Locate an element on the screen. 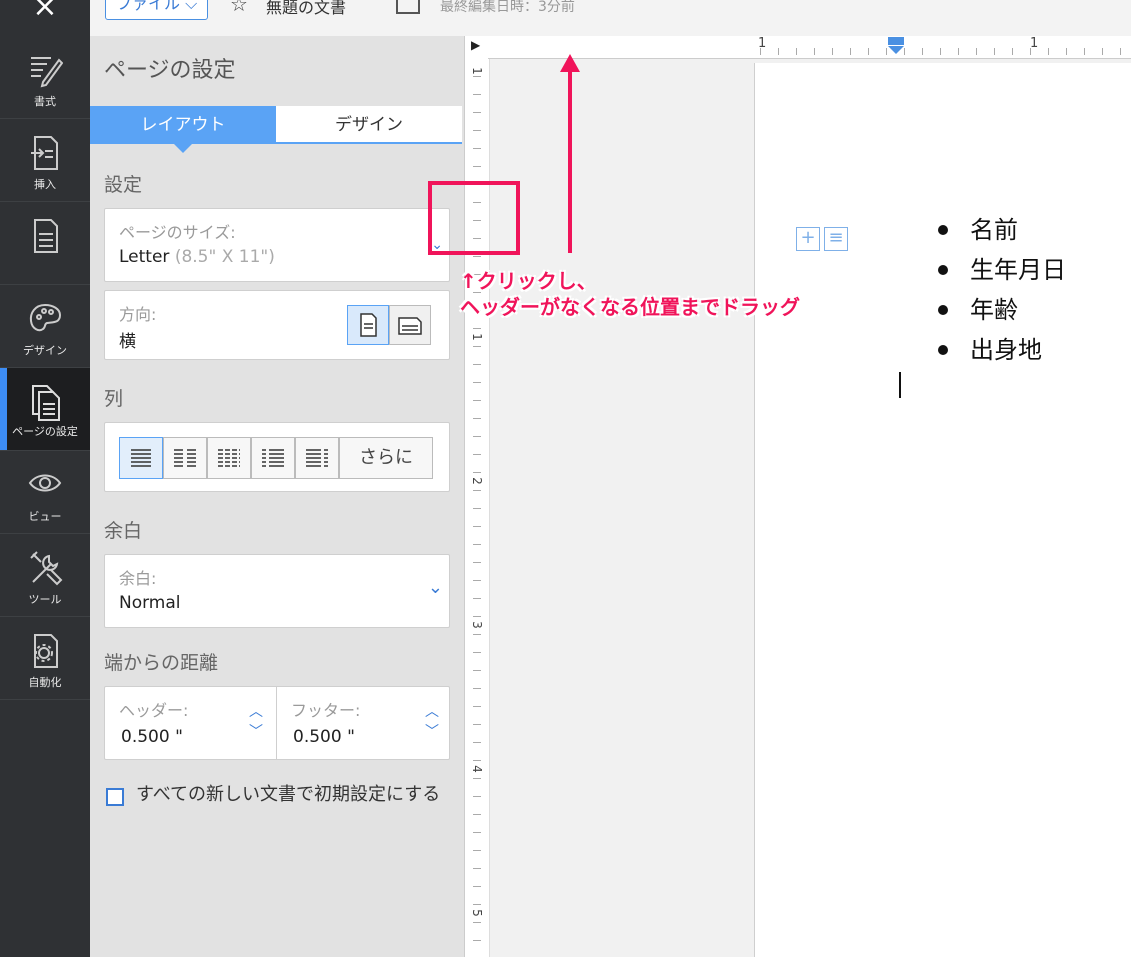  nav-item-view: ビュー is located at coordinates (45, 492).